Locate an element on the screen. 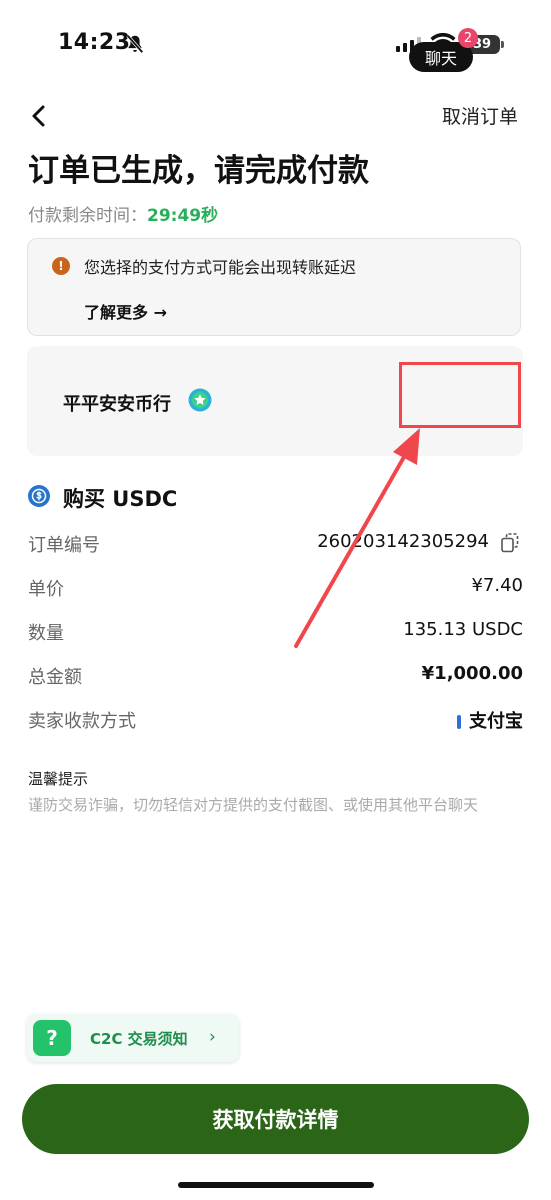  buy-title: 购买 USDC is located at coordinates (120, 499).